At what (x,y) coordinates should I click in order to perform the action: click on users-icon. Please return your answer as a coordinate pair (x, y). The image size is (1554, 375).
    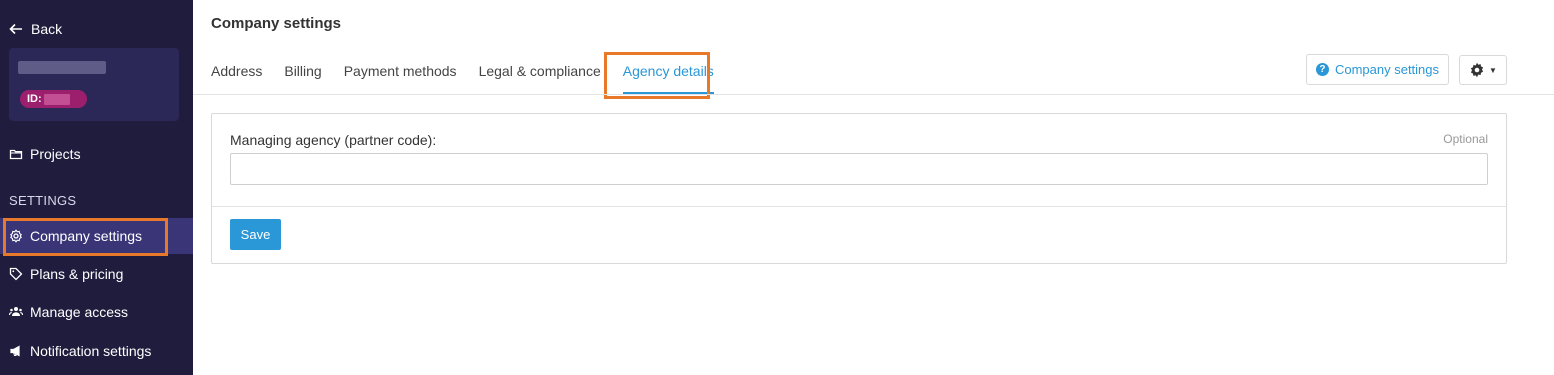
    Looking at the image, I should click on (16, 311).